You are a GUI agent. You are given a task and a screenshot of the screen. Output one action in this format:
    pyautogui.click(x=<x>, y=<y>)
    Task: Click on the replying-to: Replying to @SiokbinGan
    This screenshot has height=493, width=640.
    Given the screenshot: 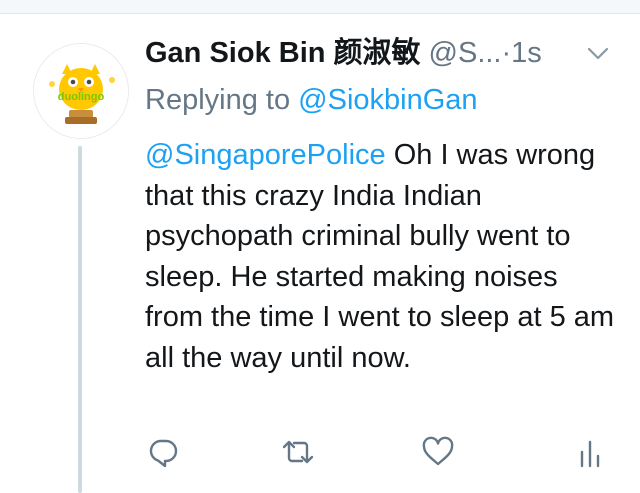 What is the action you would take?
    pyautogui.click(x=311, y=100)
    